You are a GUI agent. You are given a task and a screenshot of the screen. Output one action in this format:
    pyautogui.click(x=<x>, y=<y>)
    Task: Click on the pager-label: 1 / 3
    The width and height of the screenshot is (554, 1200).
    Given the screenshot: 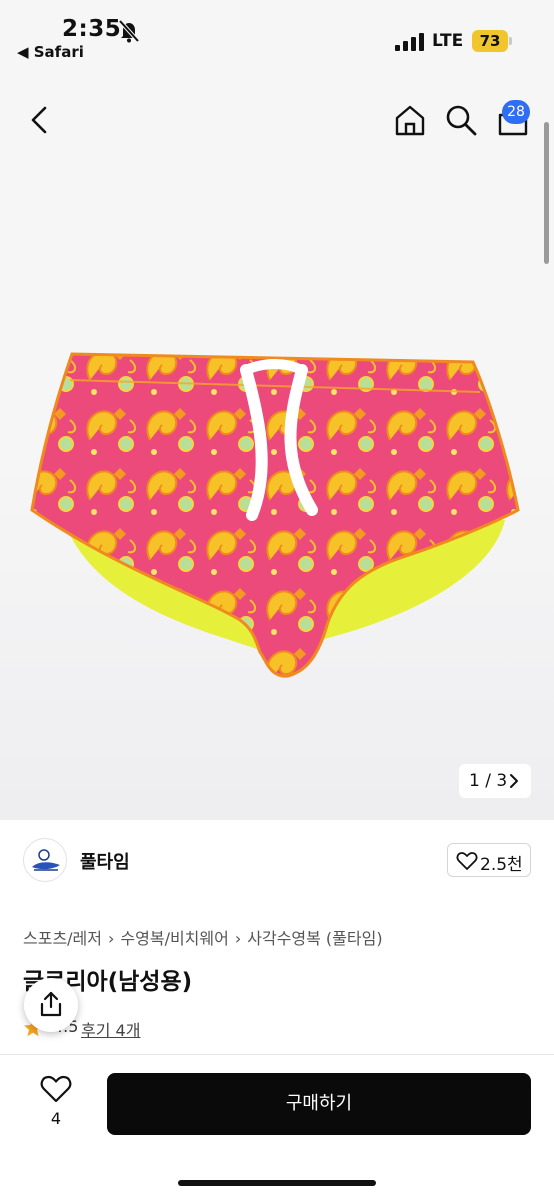 What is the action you would take?
    pyautogui.click(x=488, y=781)
    